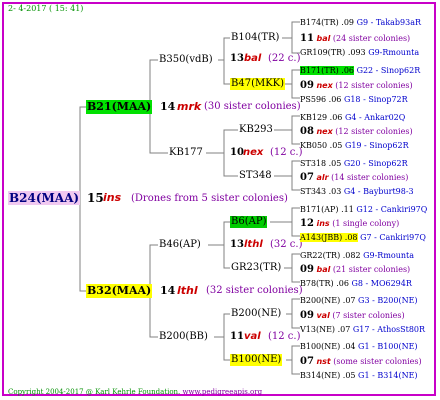 This screenshot has height=400, width=440. Describe the element at coordinates (249, 222) in the screenshot. I see `gen3-queen-4: B6(AP)` at that location.